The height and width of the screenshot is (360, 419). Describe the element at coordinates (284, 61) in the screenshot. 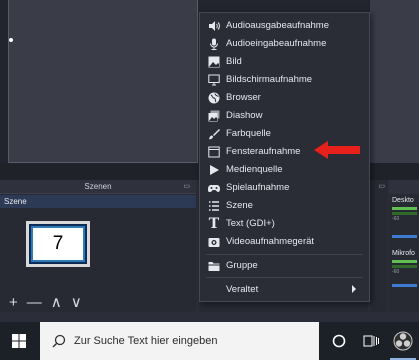

I see `menu-item-image: Bild` at that location.